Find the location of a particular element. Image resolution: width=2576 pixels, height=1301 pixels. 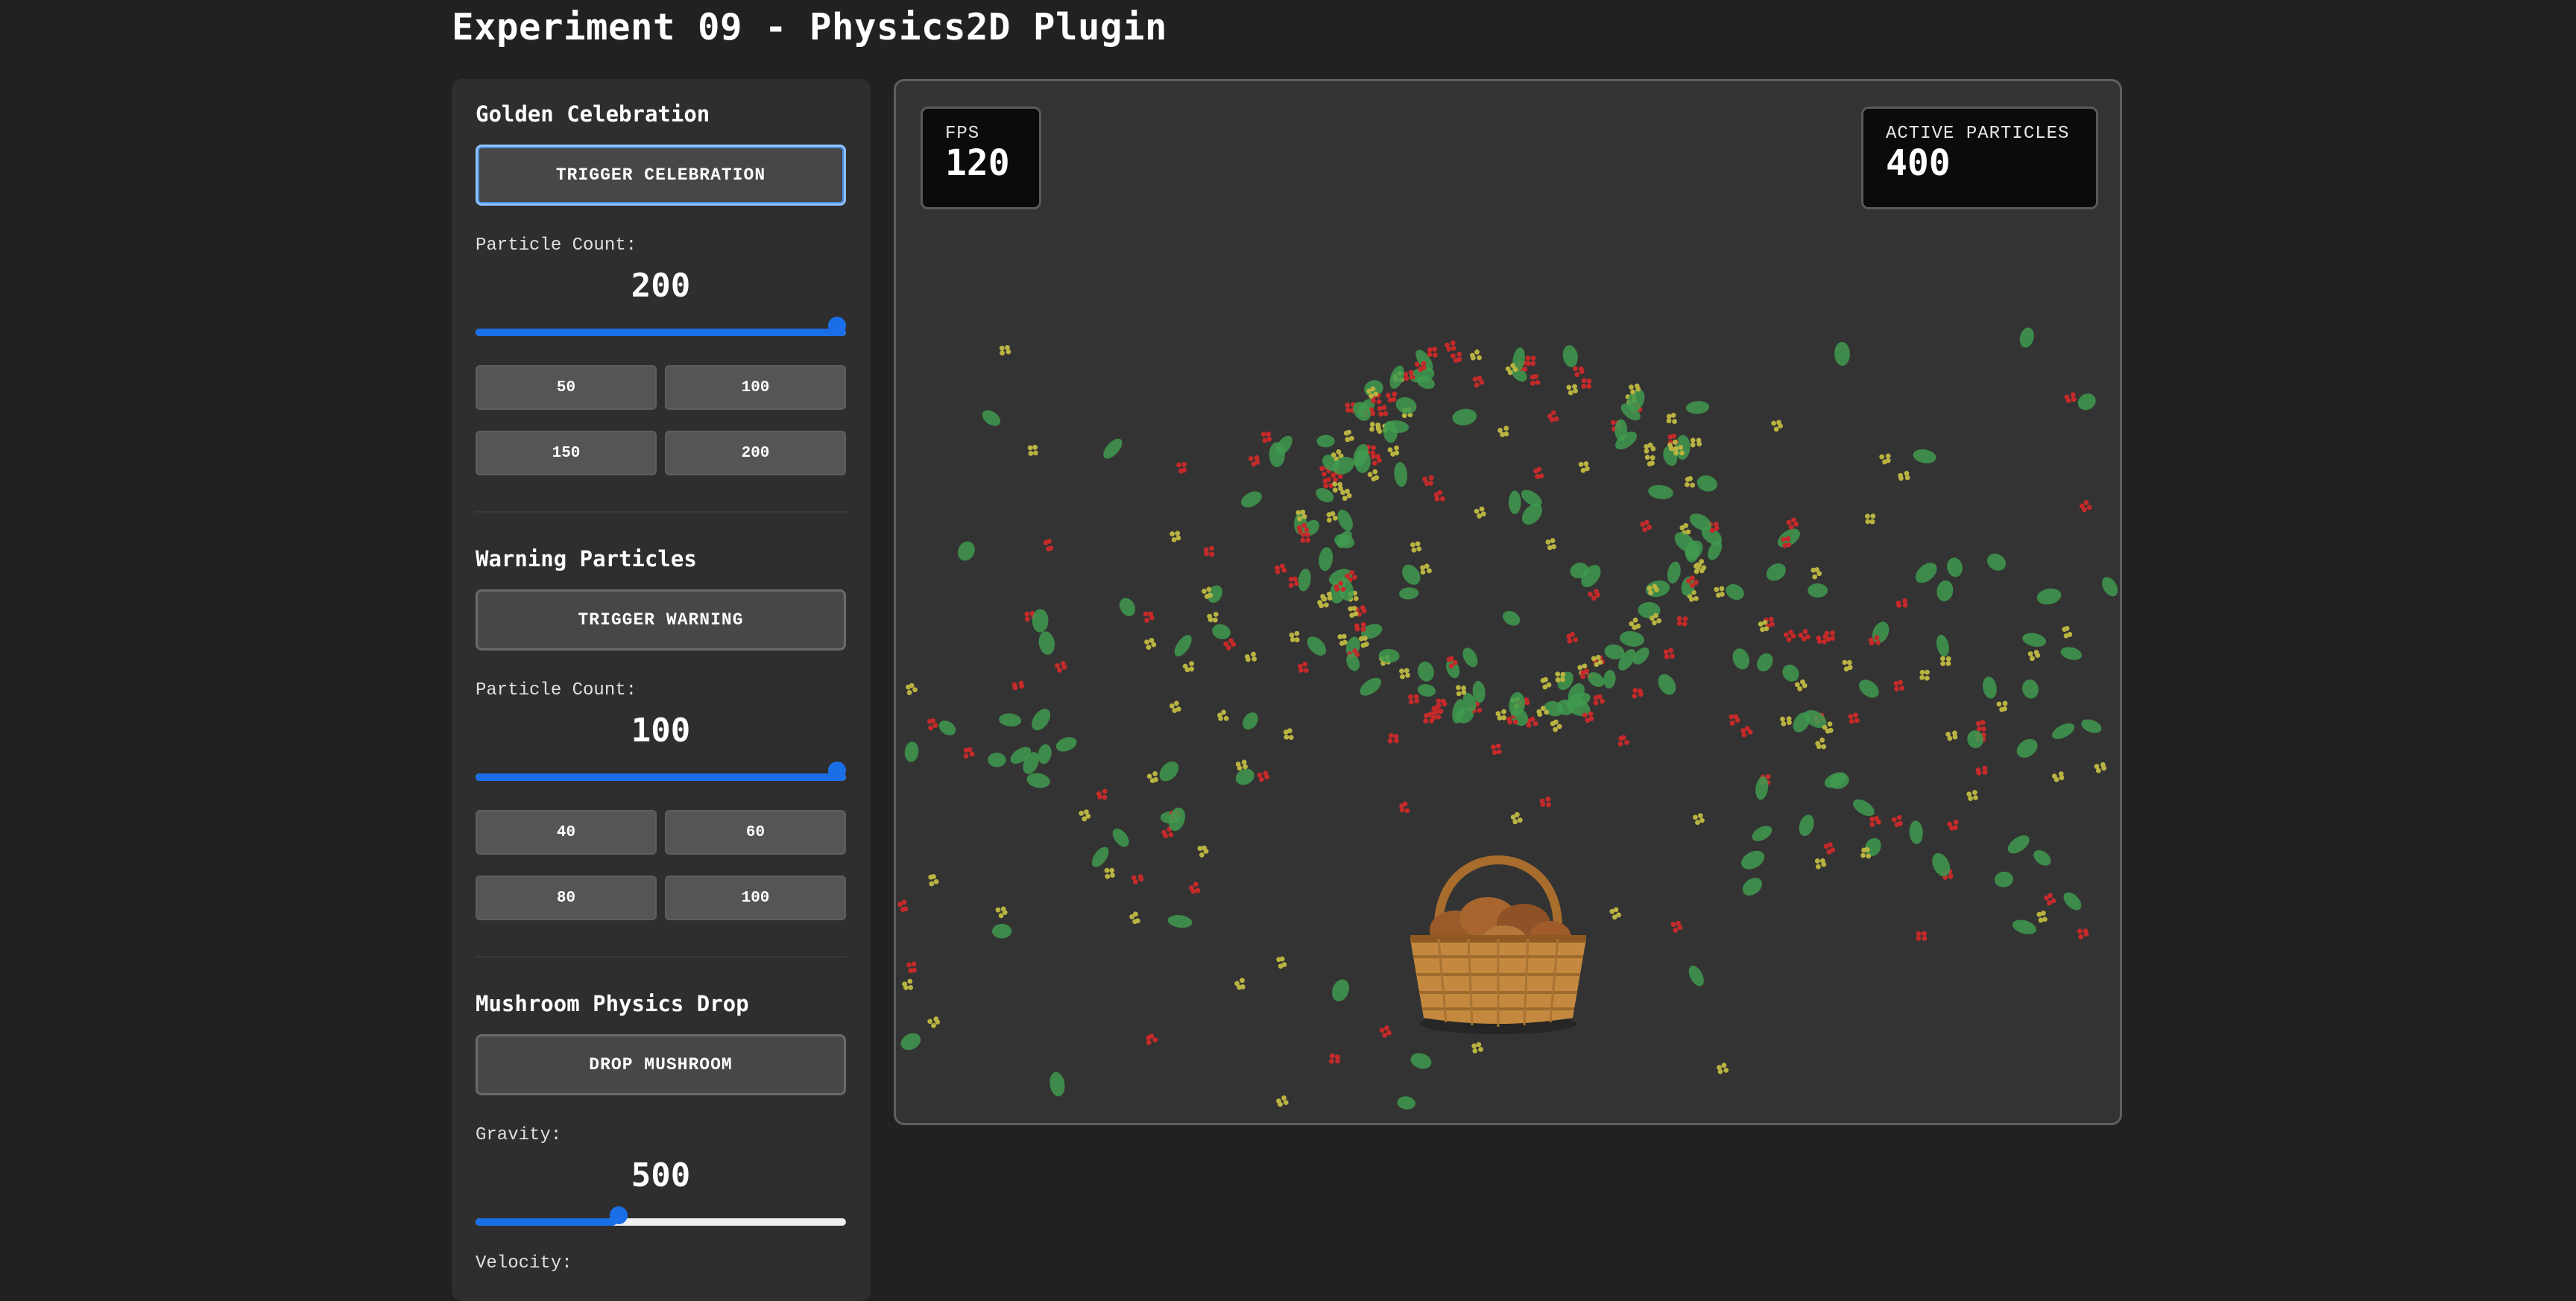

warning-count-label: Particle Count: is located at coordinates (556, 690).